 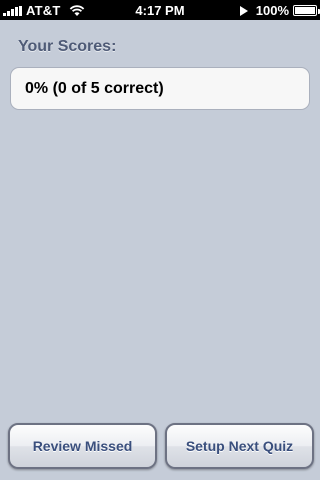 I want to click on score-text: 0% (0 of 5 correct), so click(x=94, y=88).